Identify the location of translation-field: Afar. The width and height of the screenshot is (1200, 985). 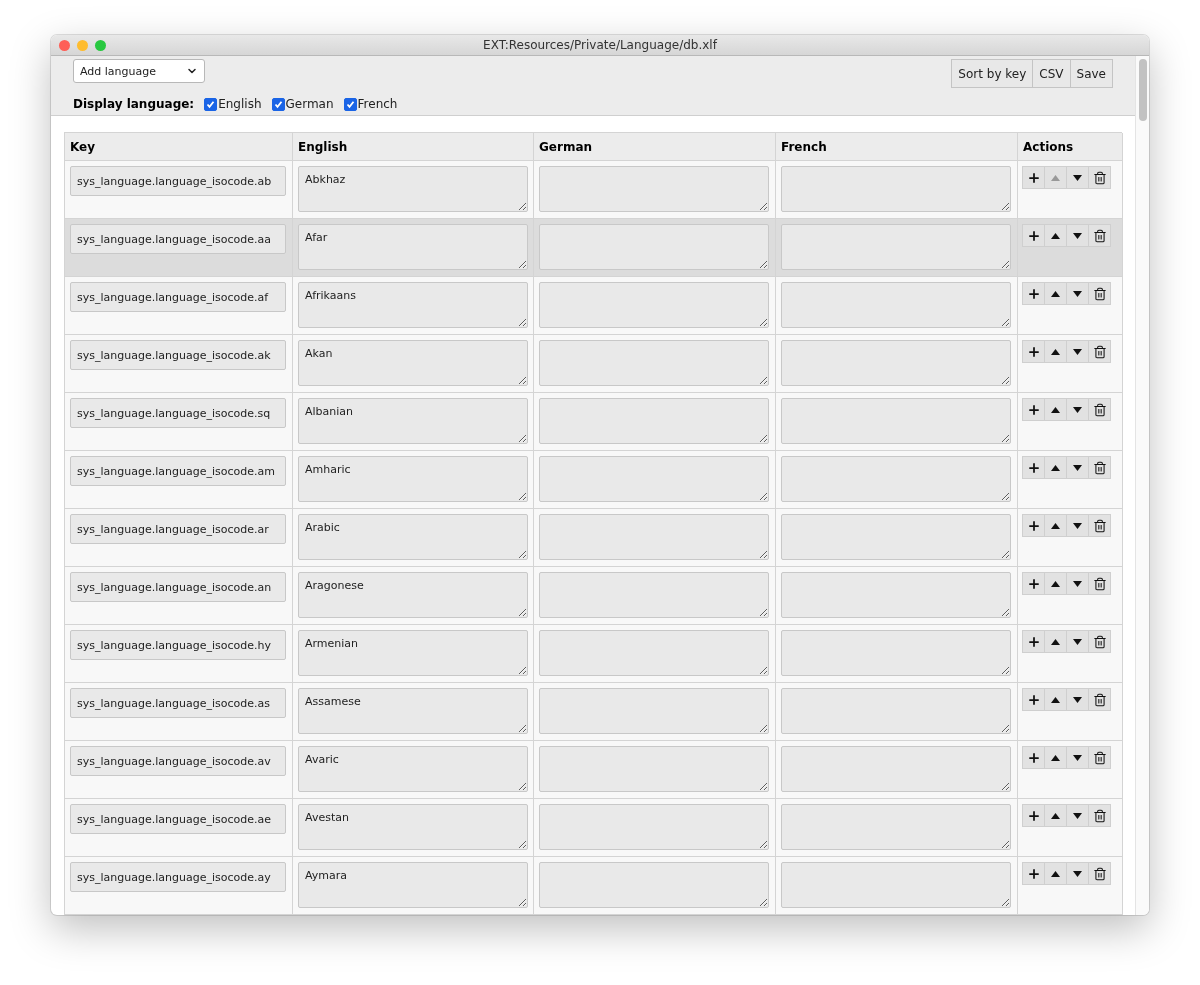
(413, 247).